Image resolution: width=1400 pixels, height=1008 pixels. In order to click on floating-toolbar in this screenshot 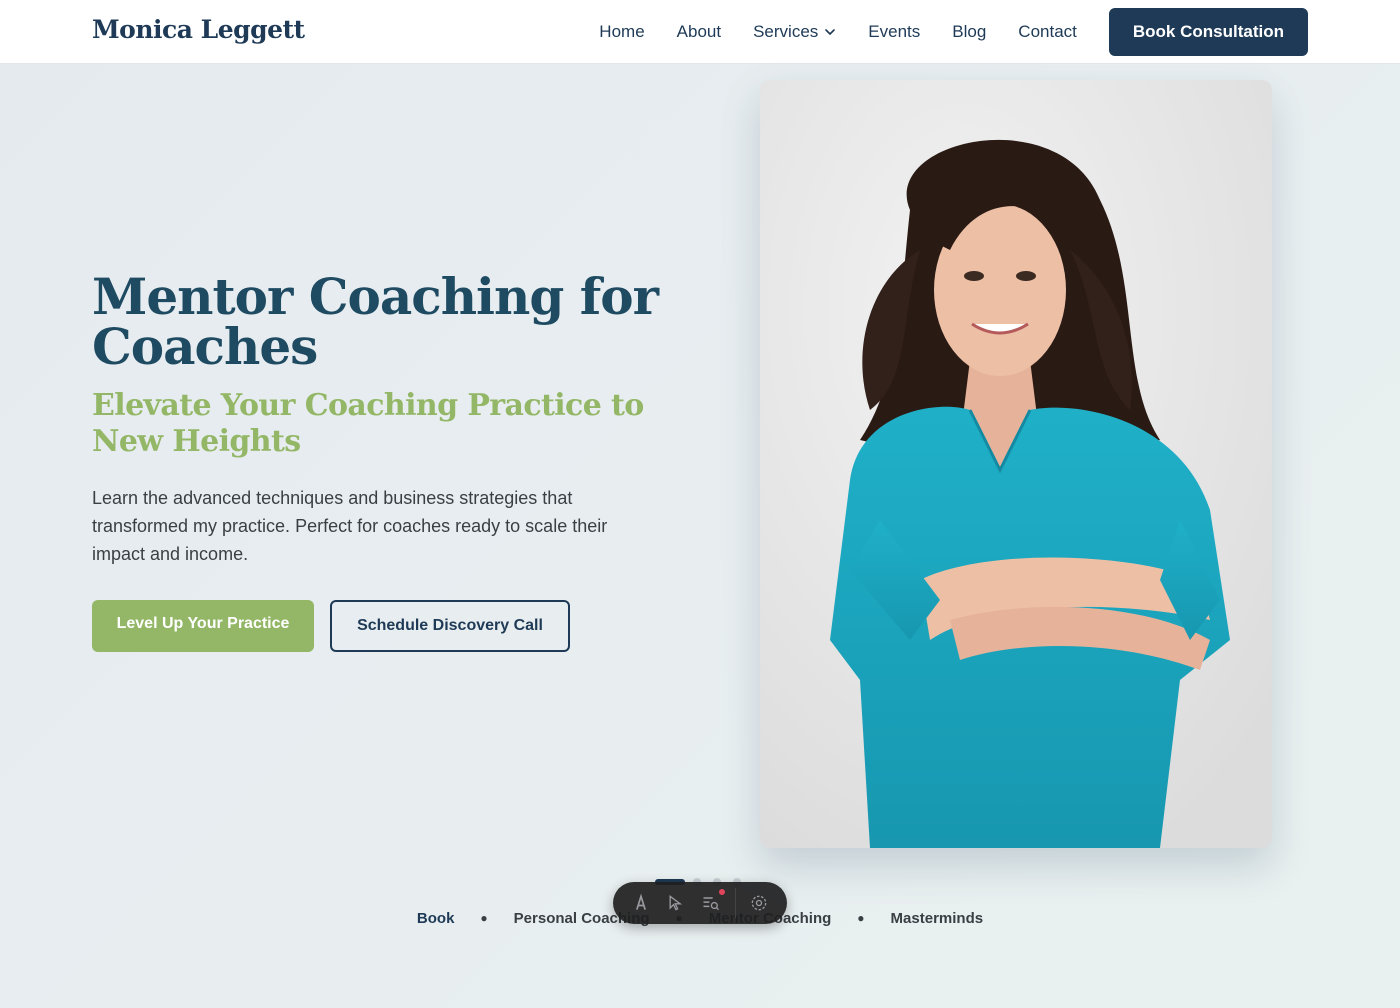, I will do `click(700, 903)`.